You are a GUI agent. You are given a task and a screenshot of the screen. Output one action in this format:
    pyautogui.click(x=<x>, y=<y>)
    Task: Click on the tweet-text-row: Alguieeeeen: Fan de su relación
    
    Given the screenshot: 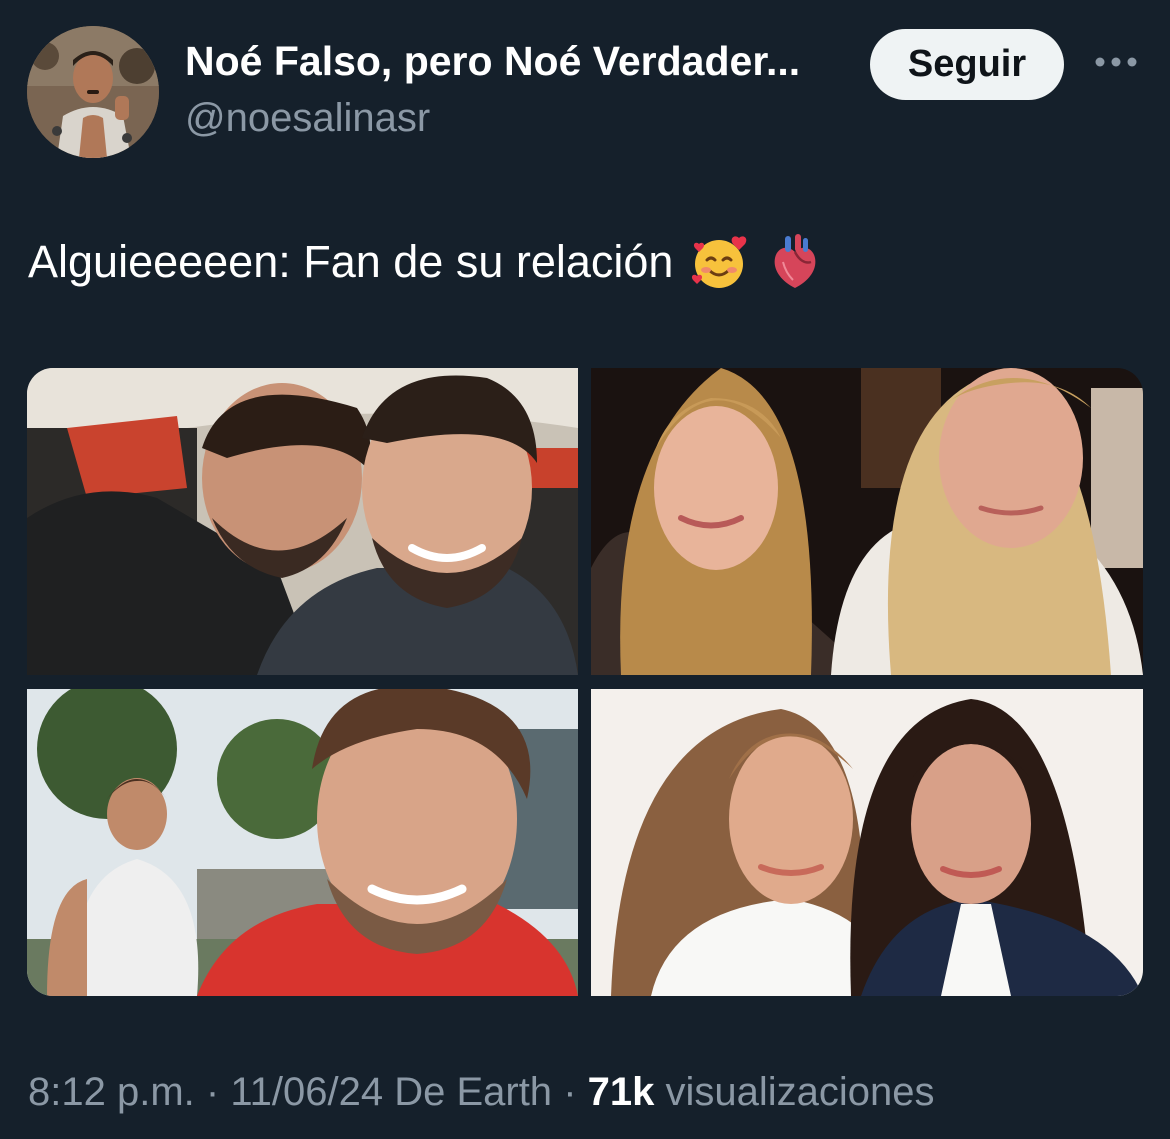 What is the action you would take?
    pyautogui.click(x=426, y=262)
    